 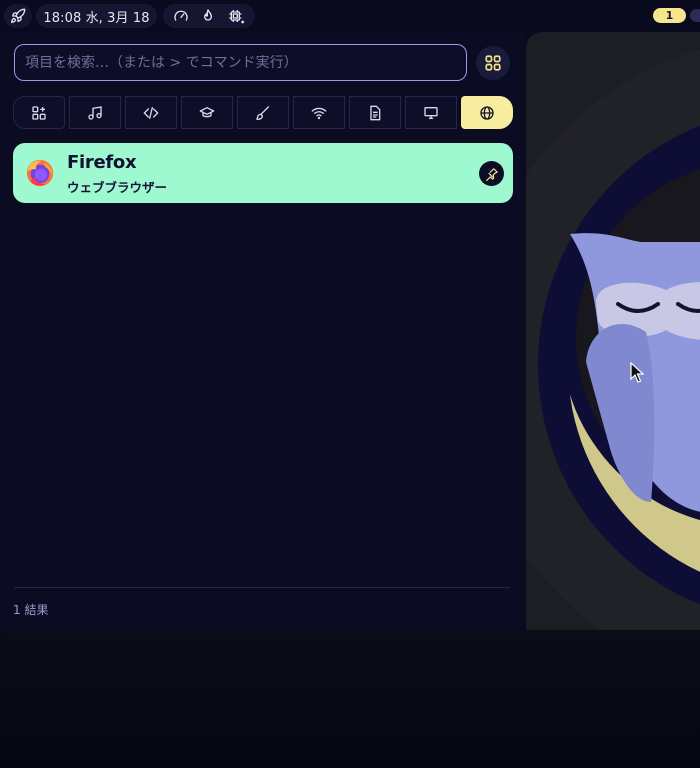 I want to click on tab-category-system, so click(x=431, y=112).